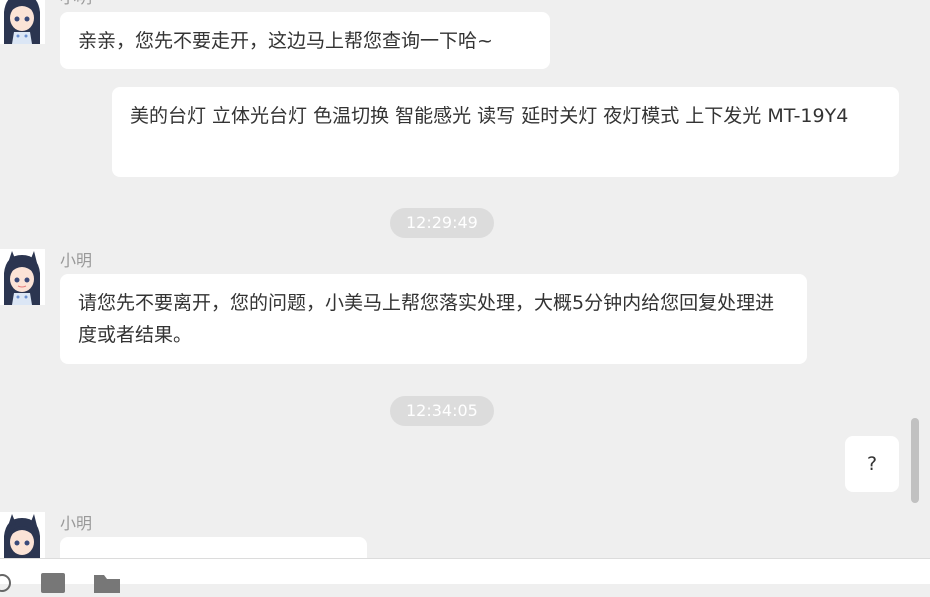 The width and height of the screenshot is (930, 597). I want to click on composer-toolbar, so click(465, 575).